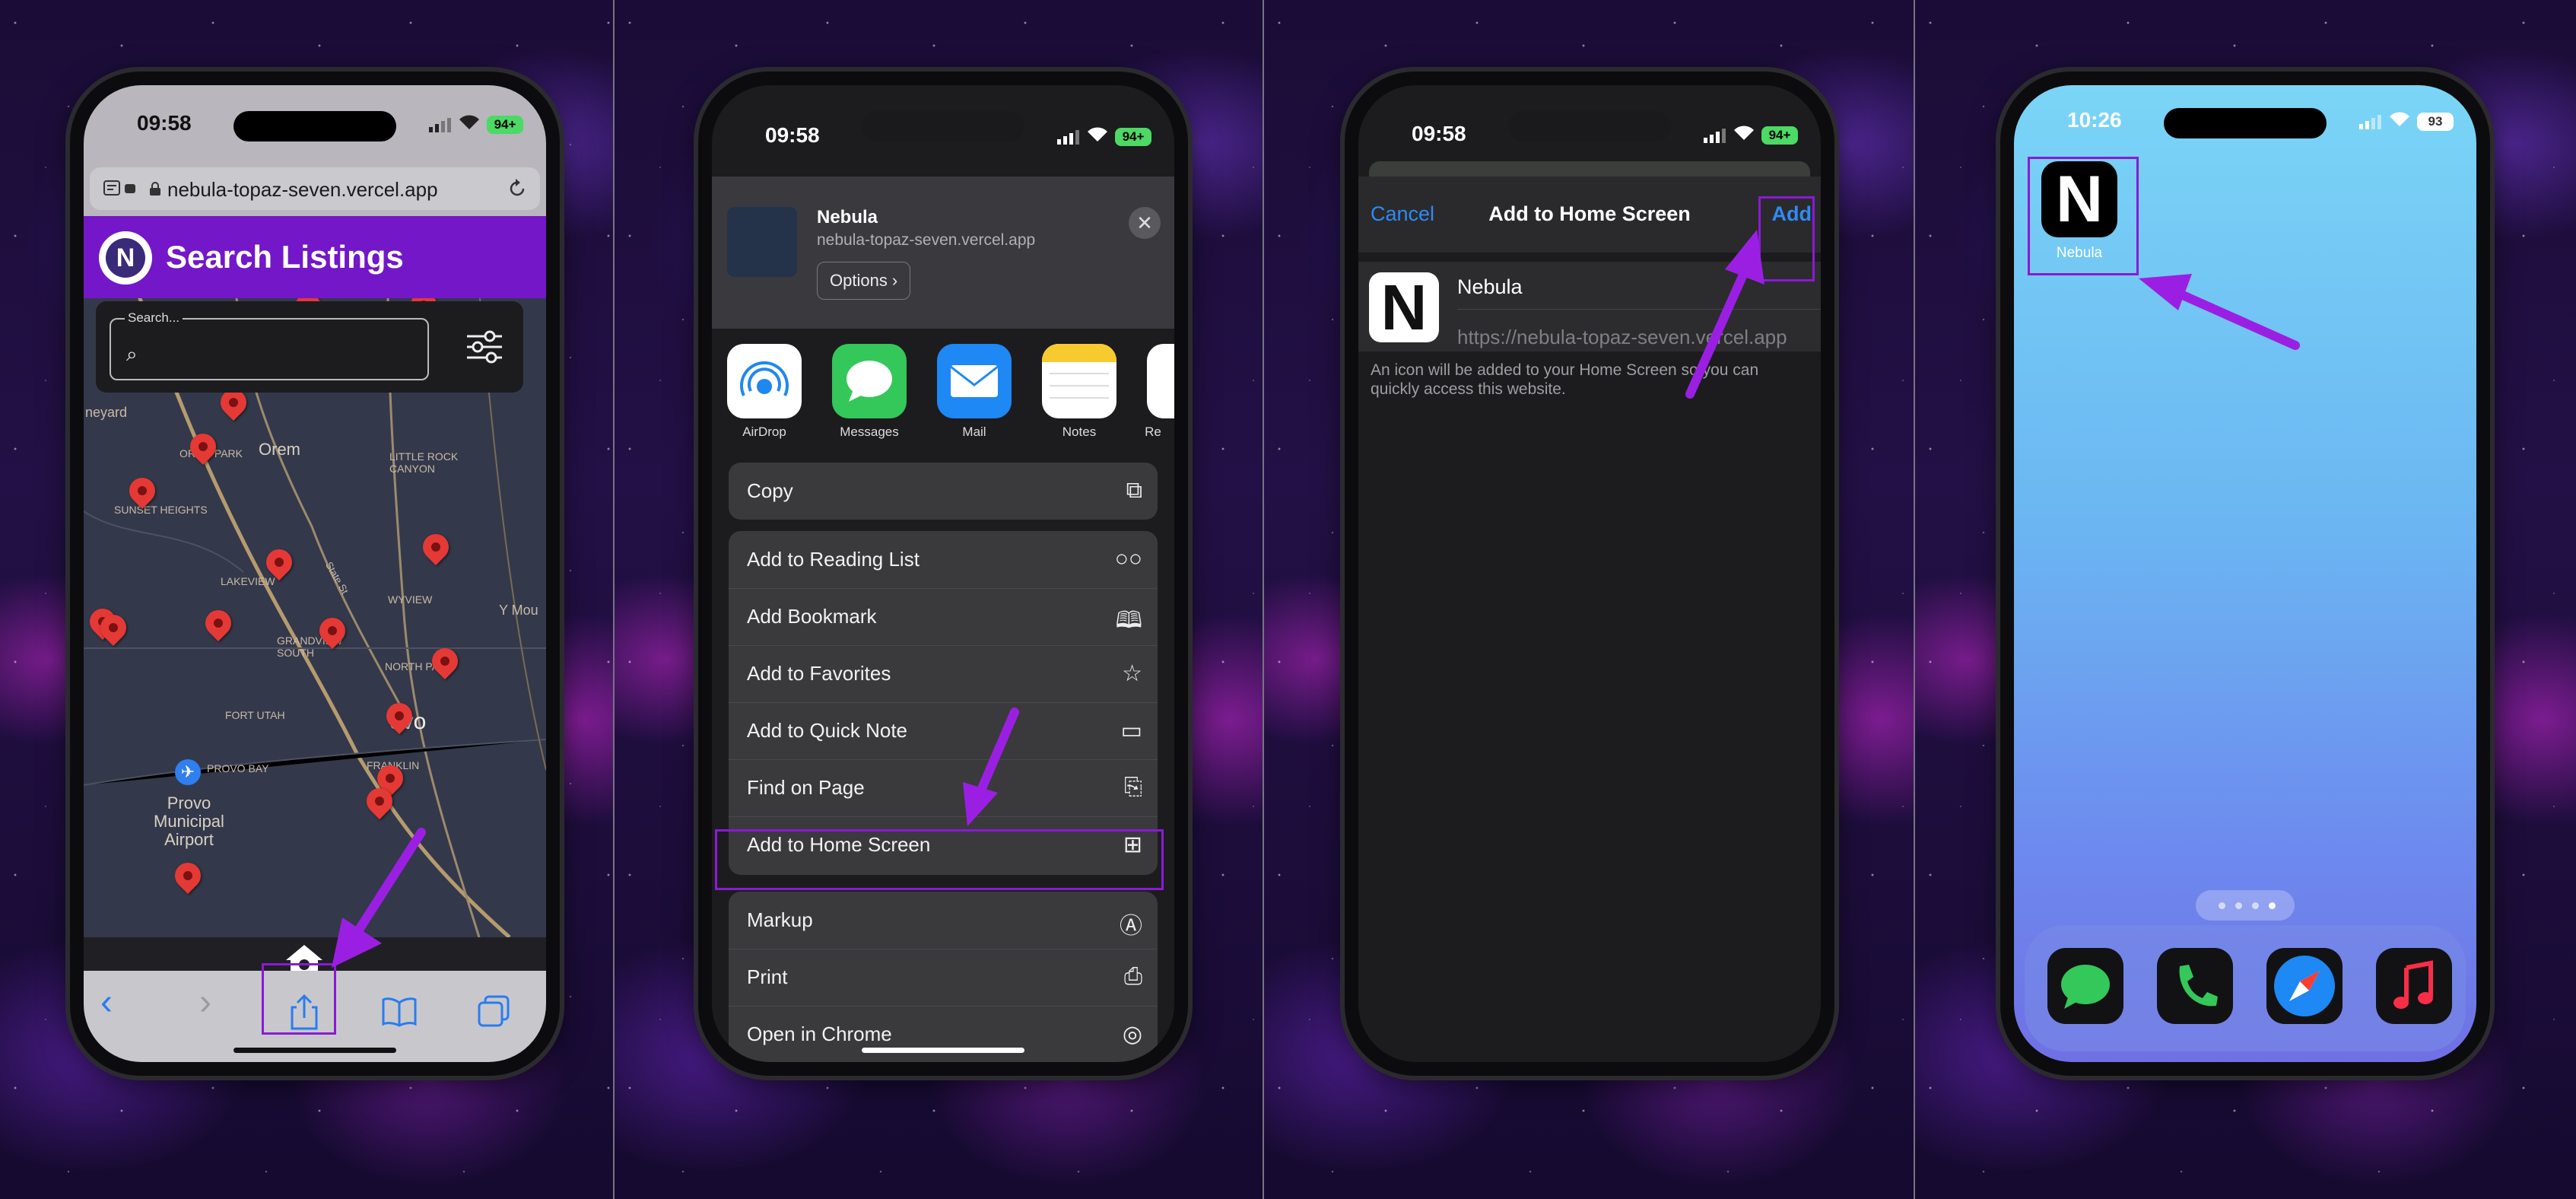 The height and width of the screenshot is (1199, 2576). Describe the element at coordinates (1131, 926) in the screenshot. I see `markup-icon: Ⓐ` at that location.